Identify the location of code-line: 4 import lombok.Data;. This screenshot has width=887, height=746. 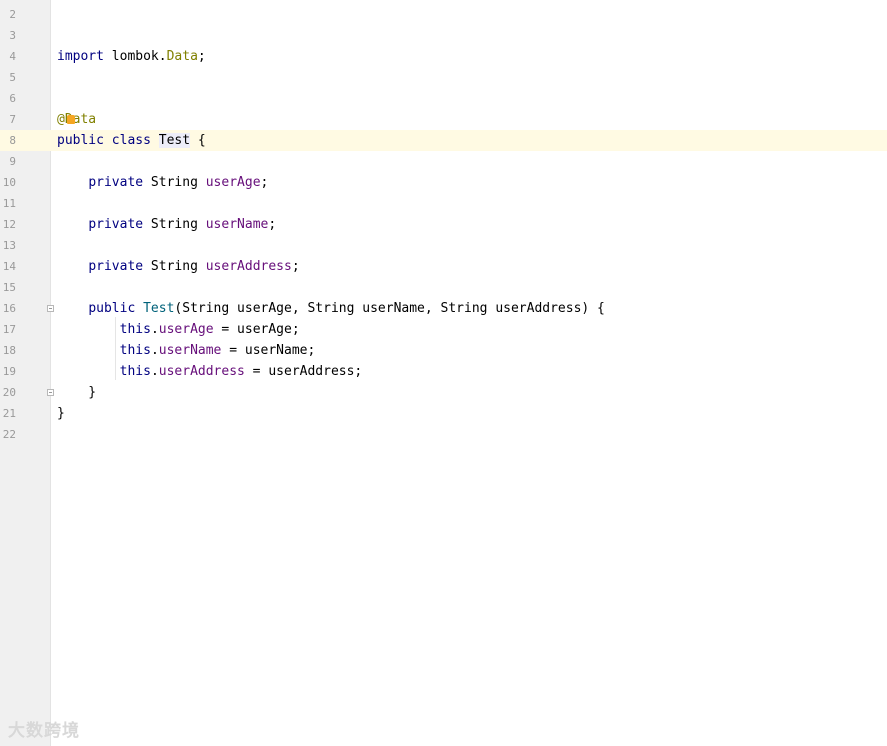
(443, 56).